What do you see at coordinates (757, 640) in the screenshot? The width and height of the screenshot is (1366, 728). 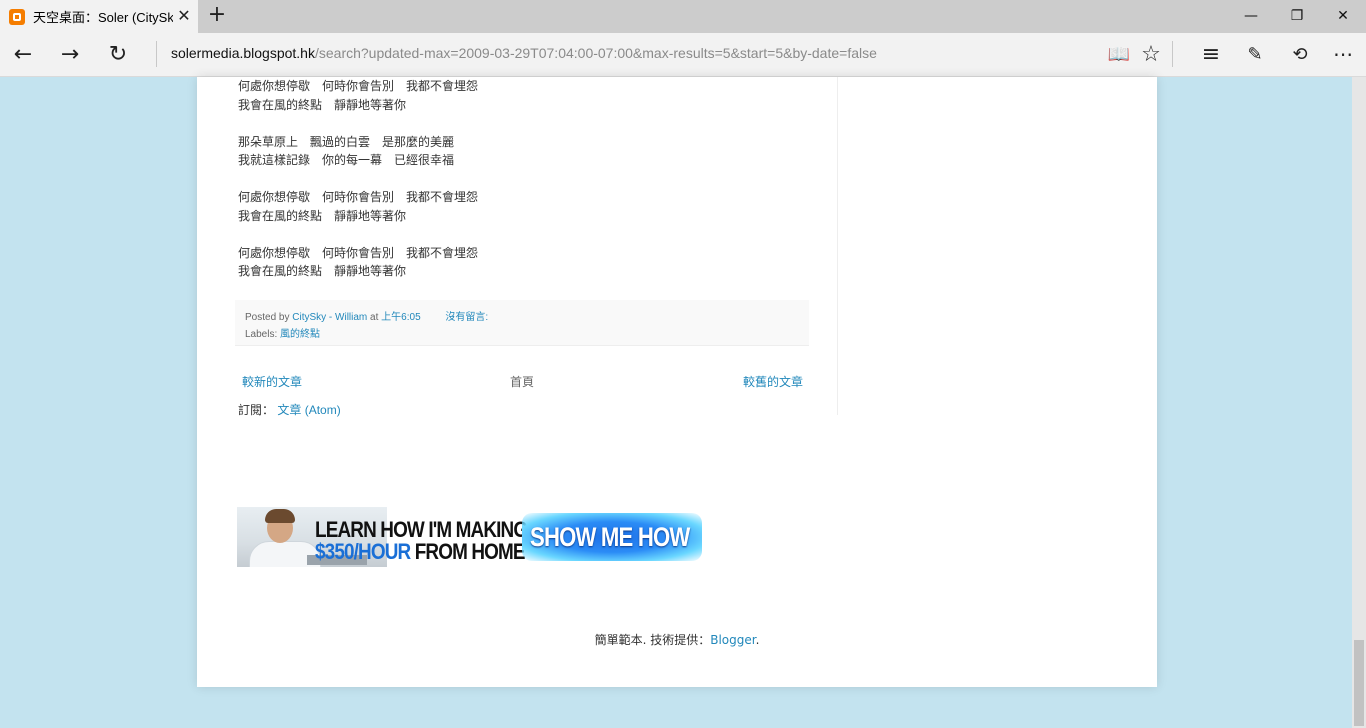 I see `attribution-suffix: .` at bounding box center [757, 640].